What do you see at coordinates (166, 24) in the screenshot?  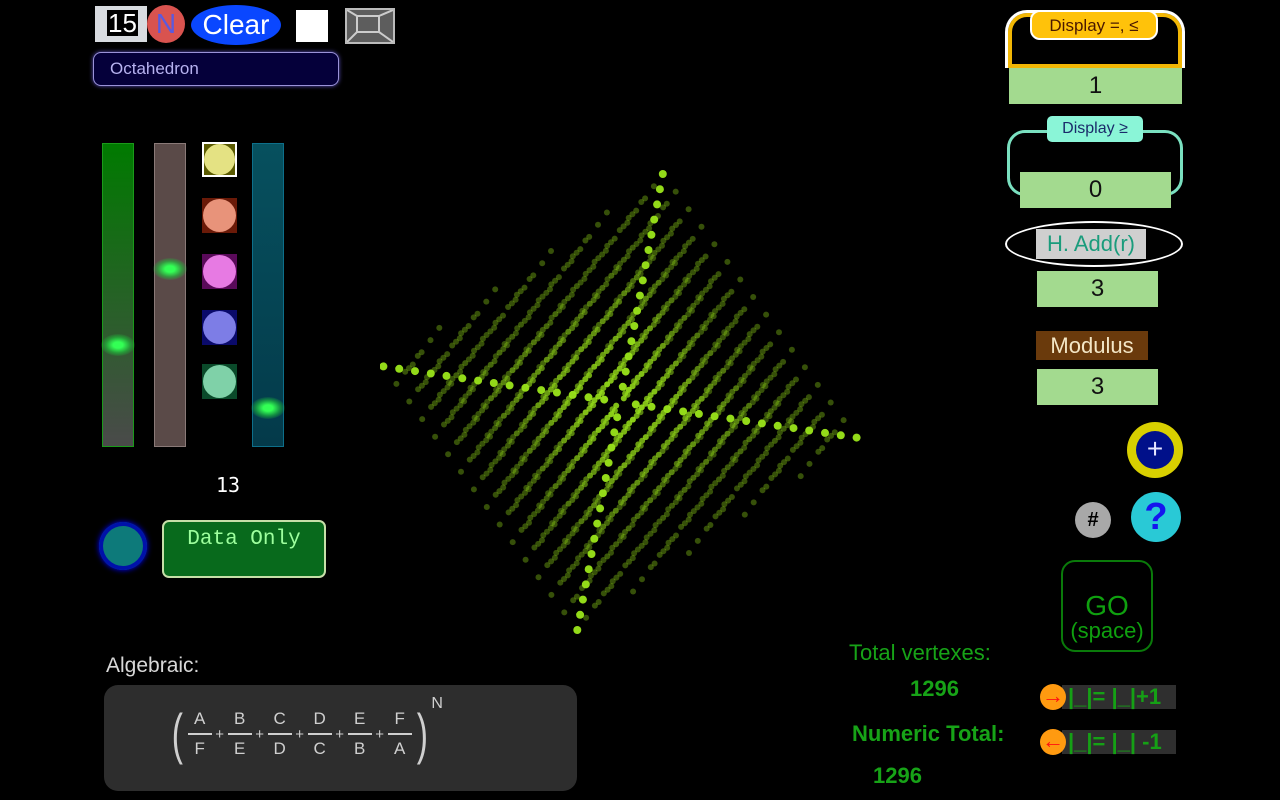 I see `n-button: N` at bounding box center [166, 24].